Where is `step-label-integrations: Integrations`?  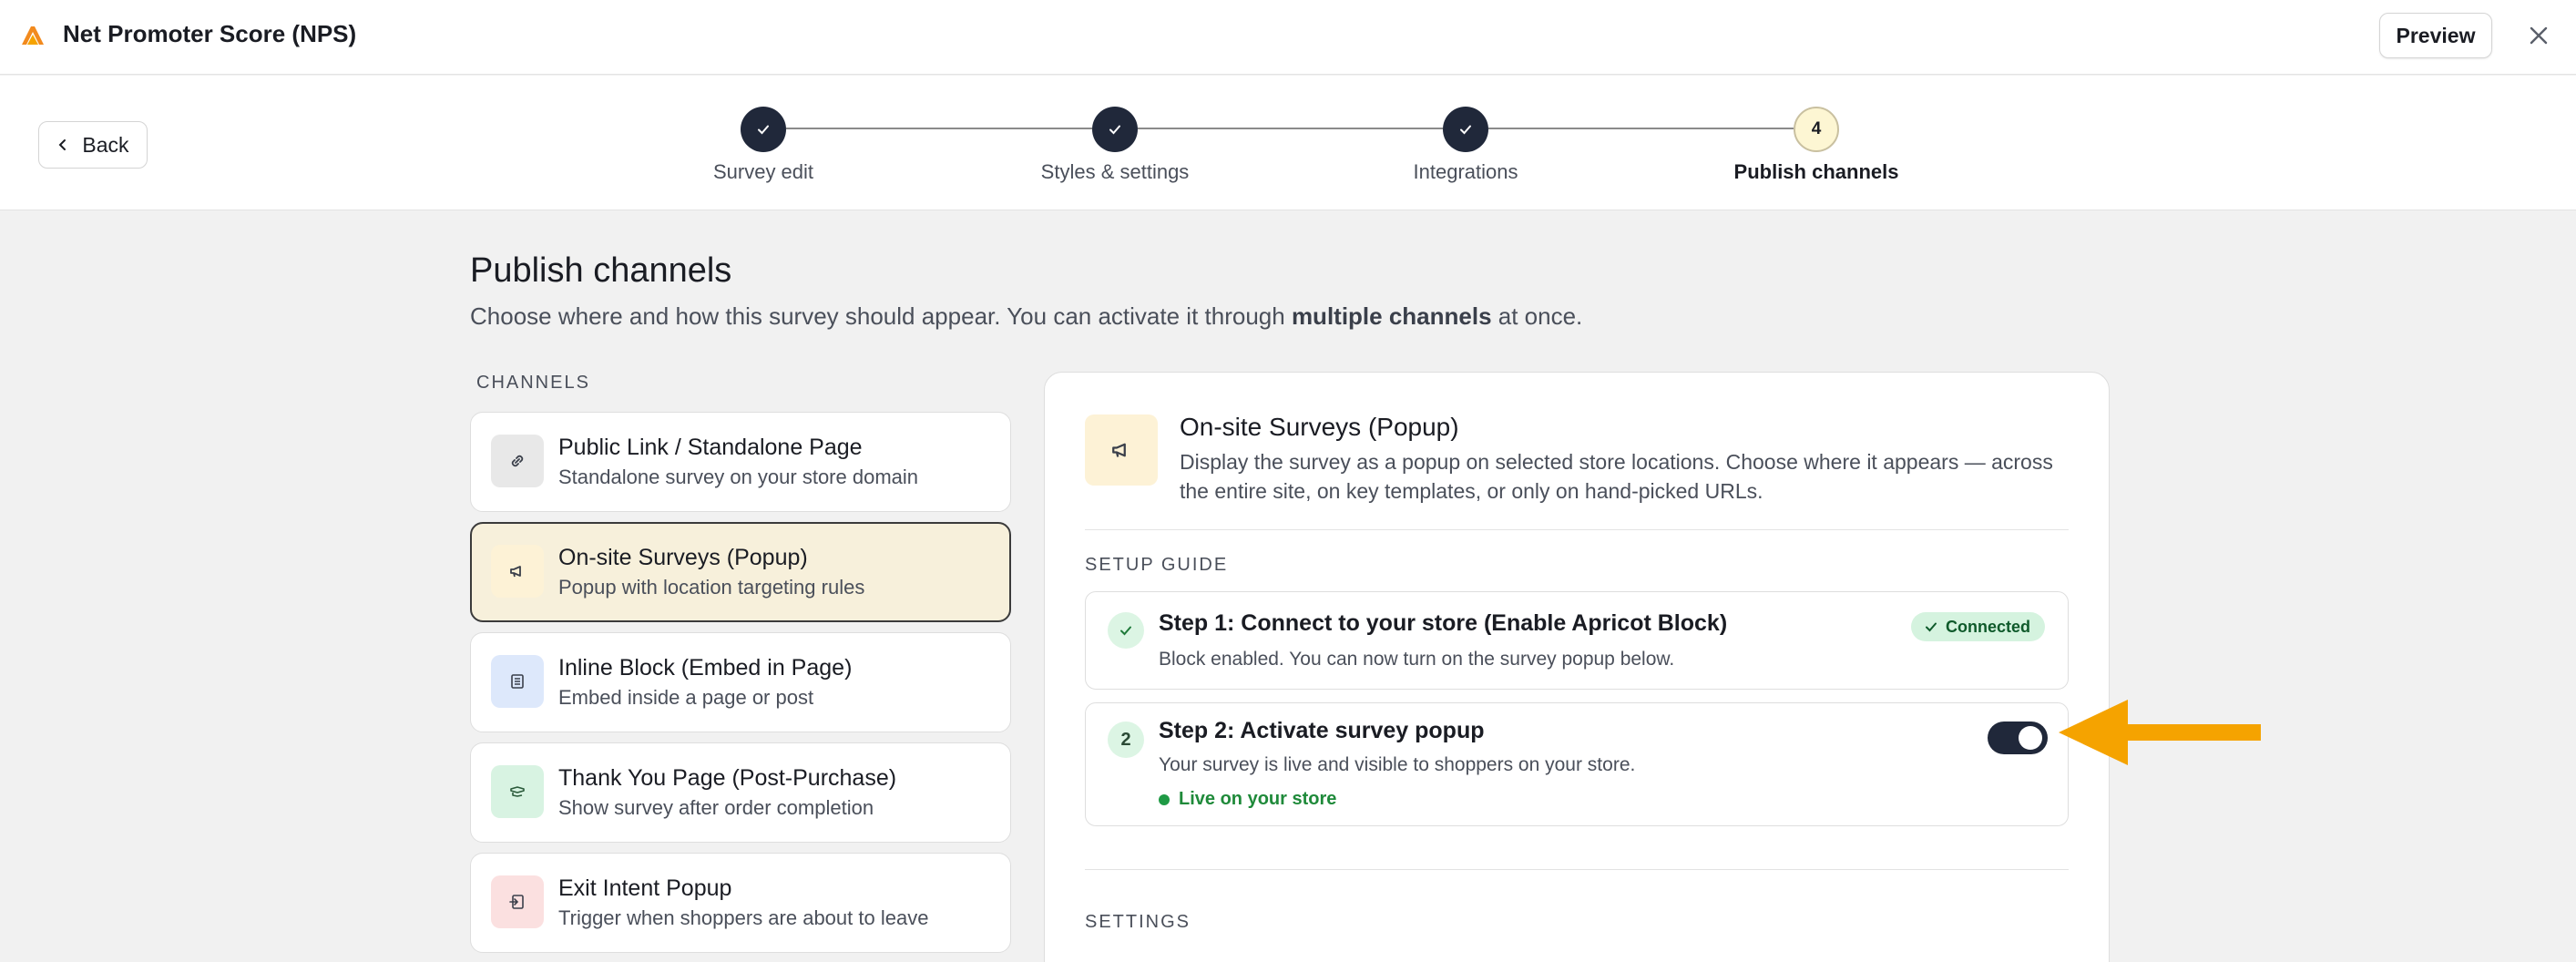
step-label-integrations: Integrations is located at coordinates (1465, 172).